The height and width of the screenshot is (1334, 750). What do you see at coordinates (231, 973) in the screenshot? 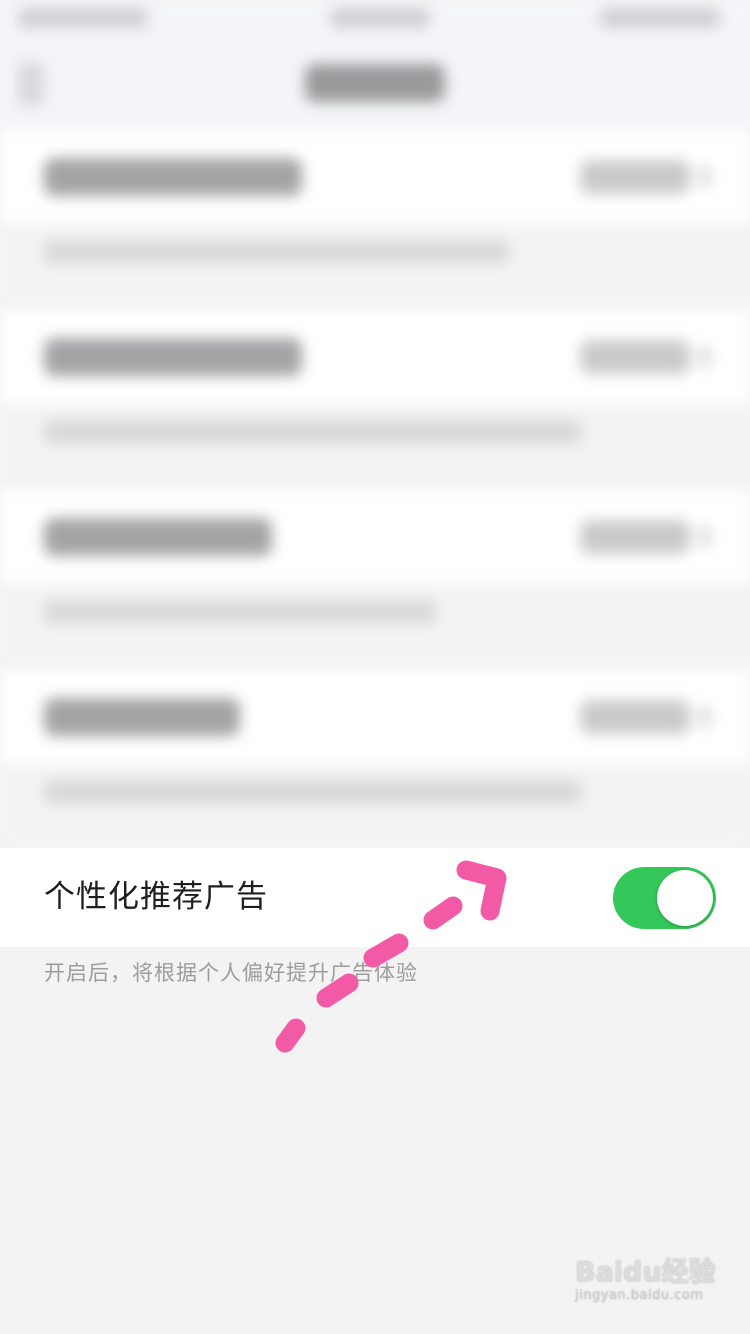
I see `personalized-ad-description: 开启后，将根据个人偏好提升广告体验` at bounding box center [231, 973].